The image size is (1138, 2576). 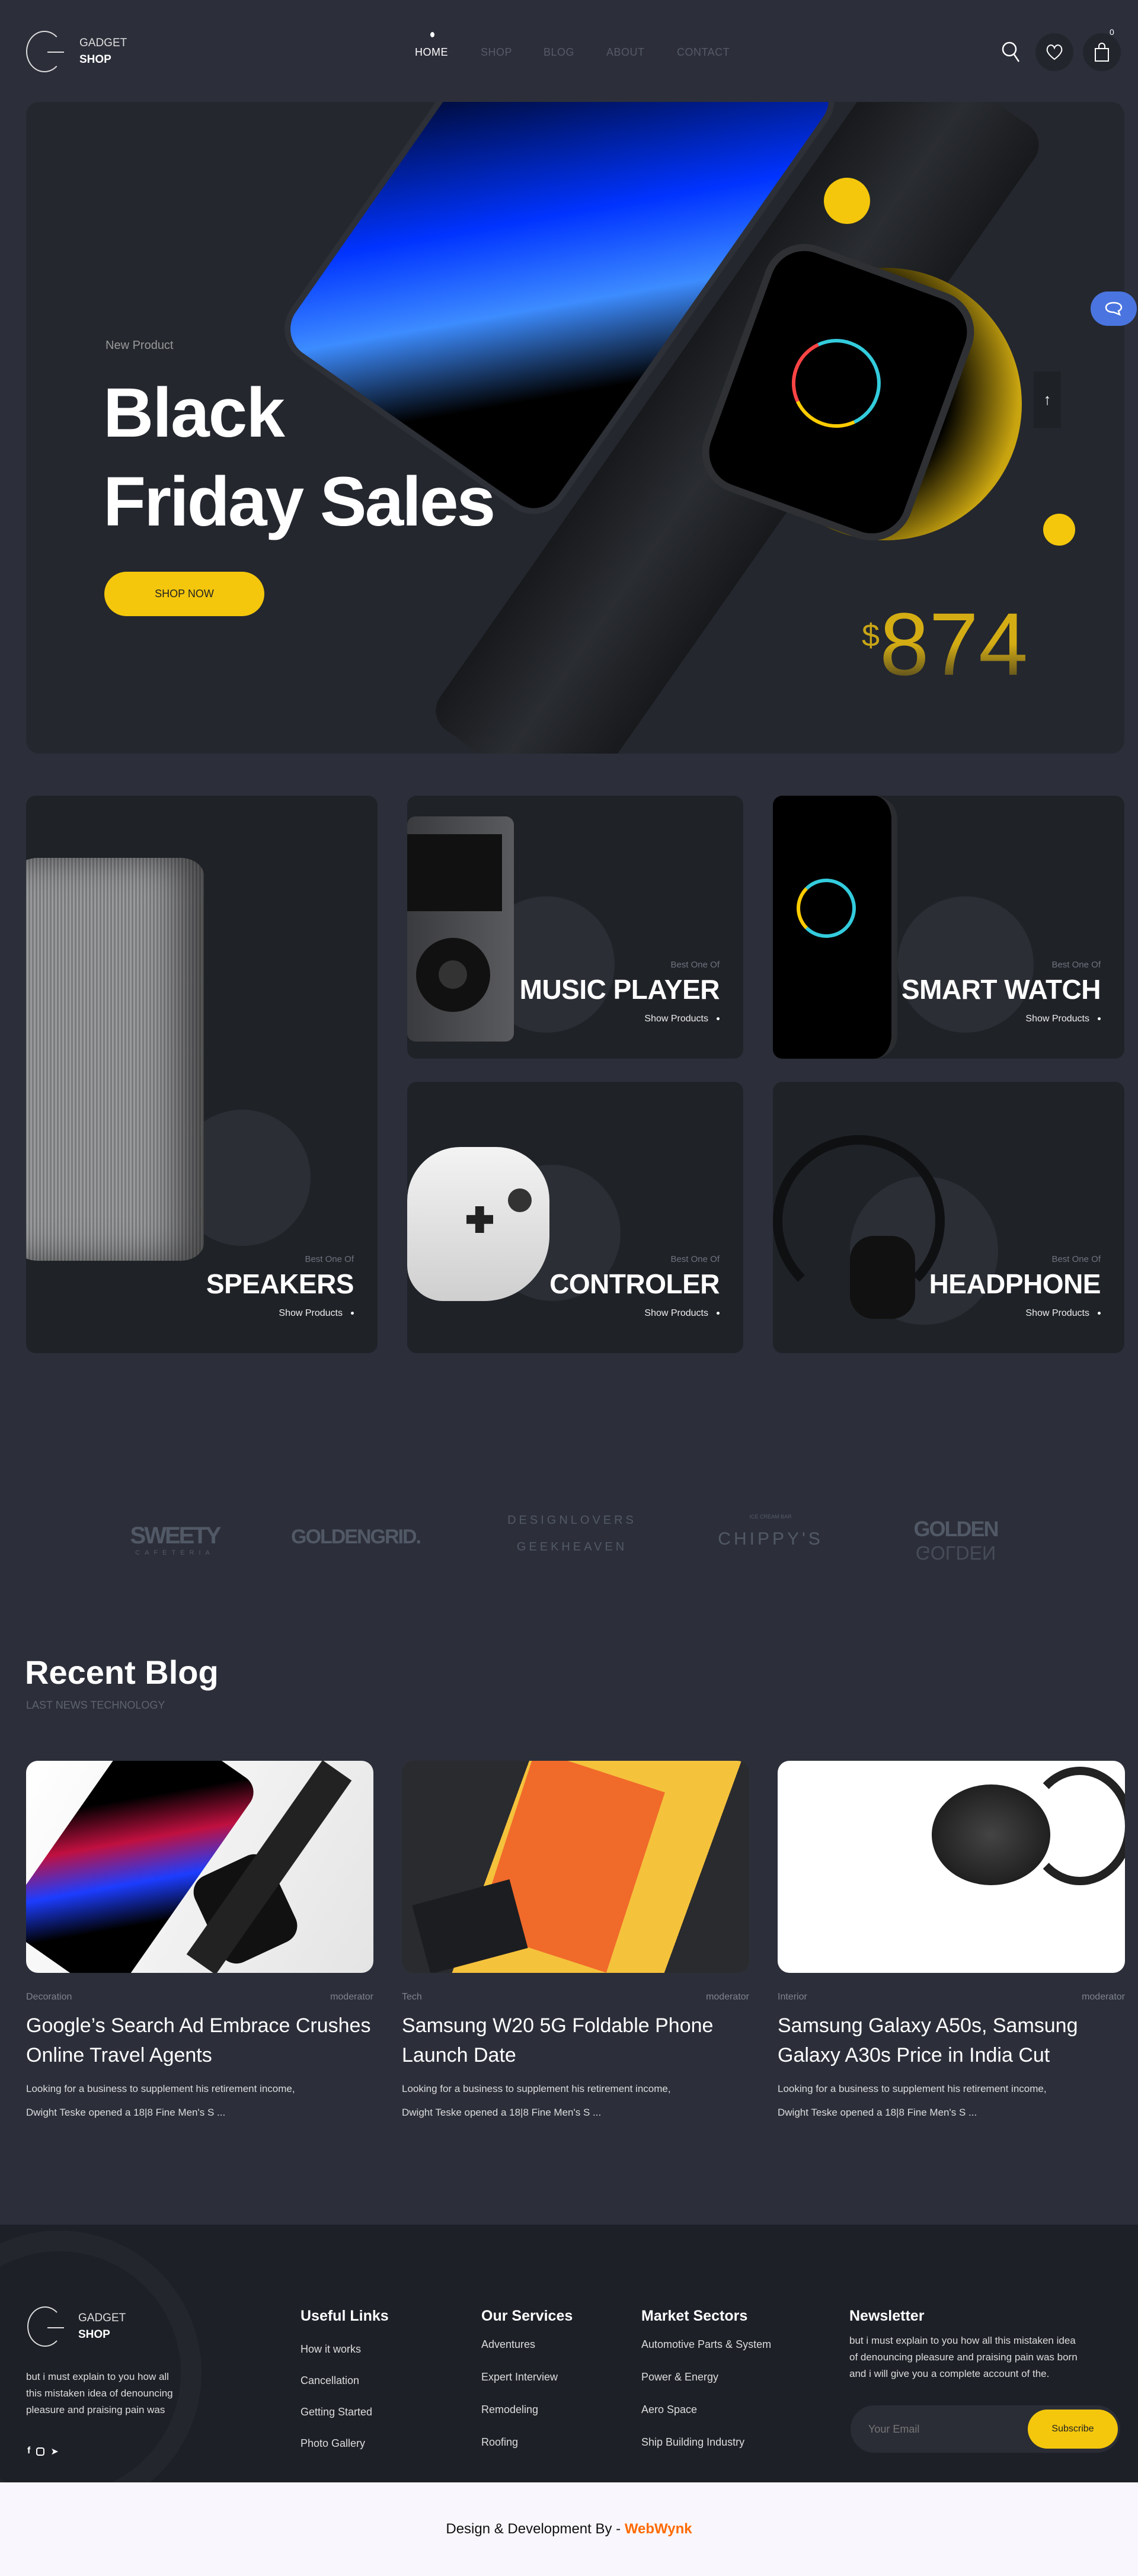 What do you see at coordinates (49, 1997) in the screenshot?
I see `blog-category: Decoration` at bounding box center [49, 1997].